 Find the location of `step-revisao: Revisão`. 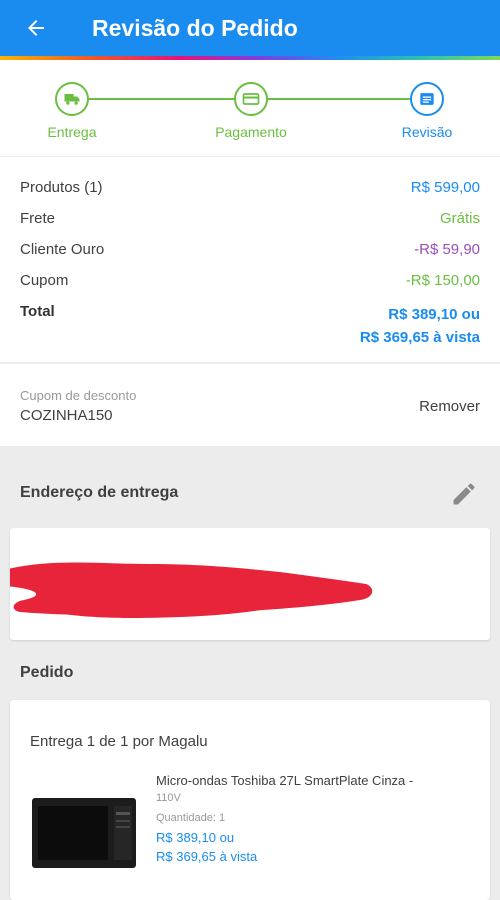

step-revisao: Revisão is located at coordinates (427, 111).